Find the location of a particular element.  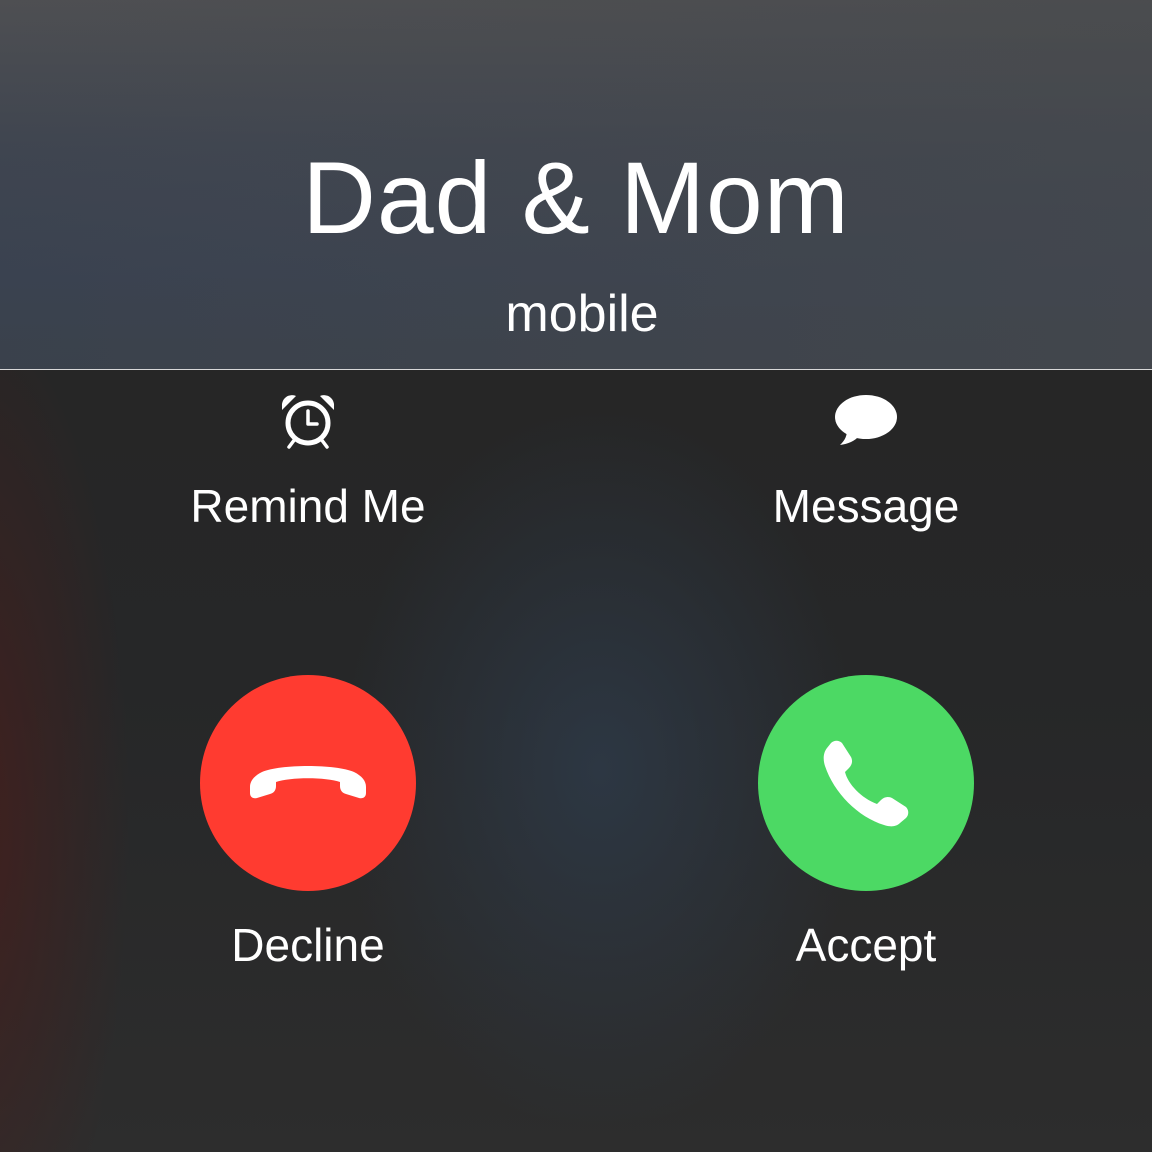

accept-call-button: Accept is located at coordinates (866, 824).